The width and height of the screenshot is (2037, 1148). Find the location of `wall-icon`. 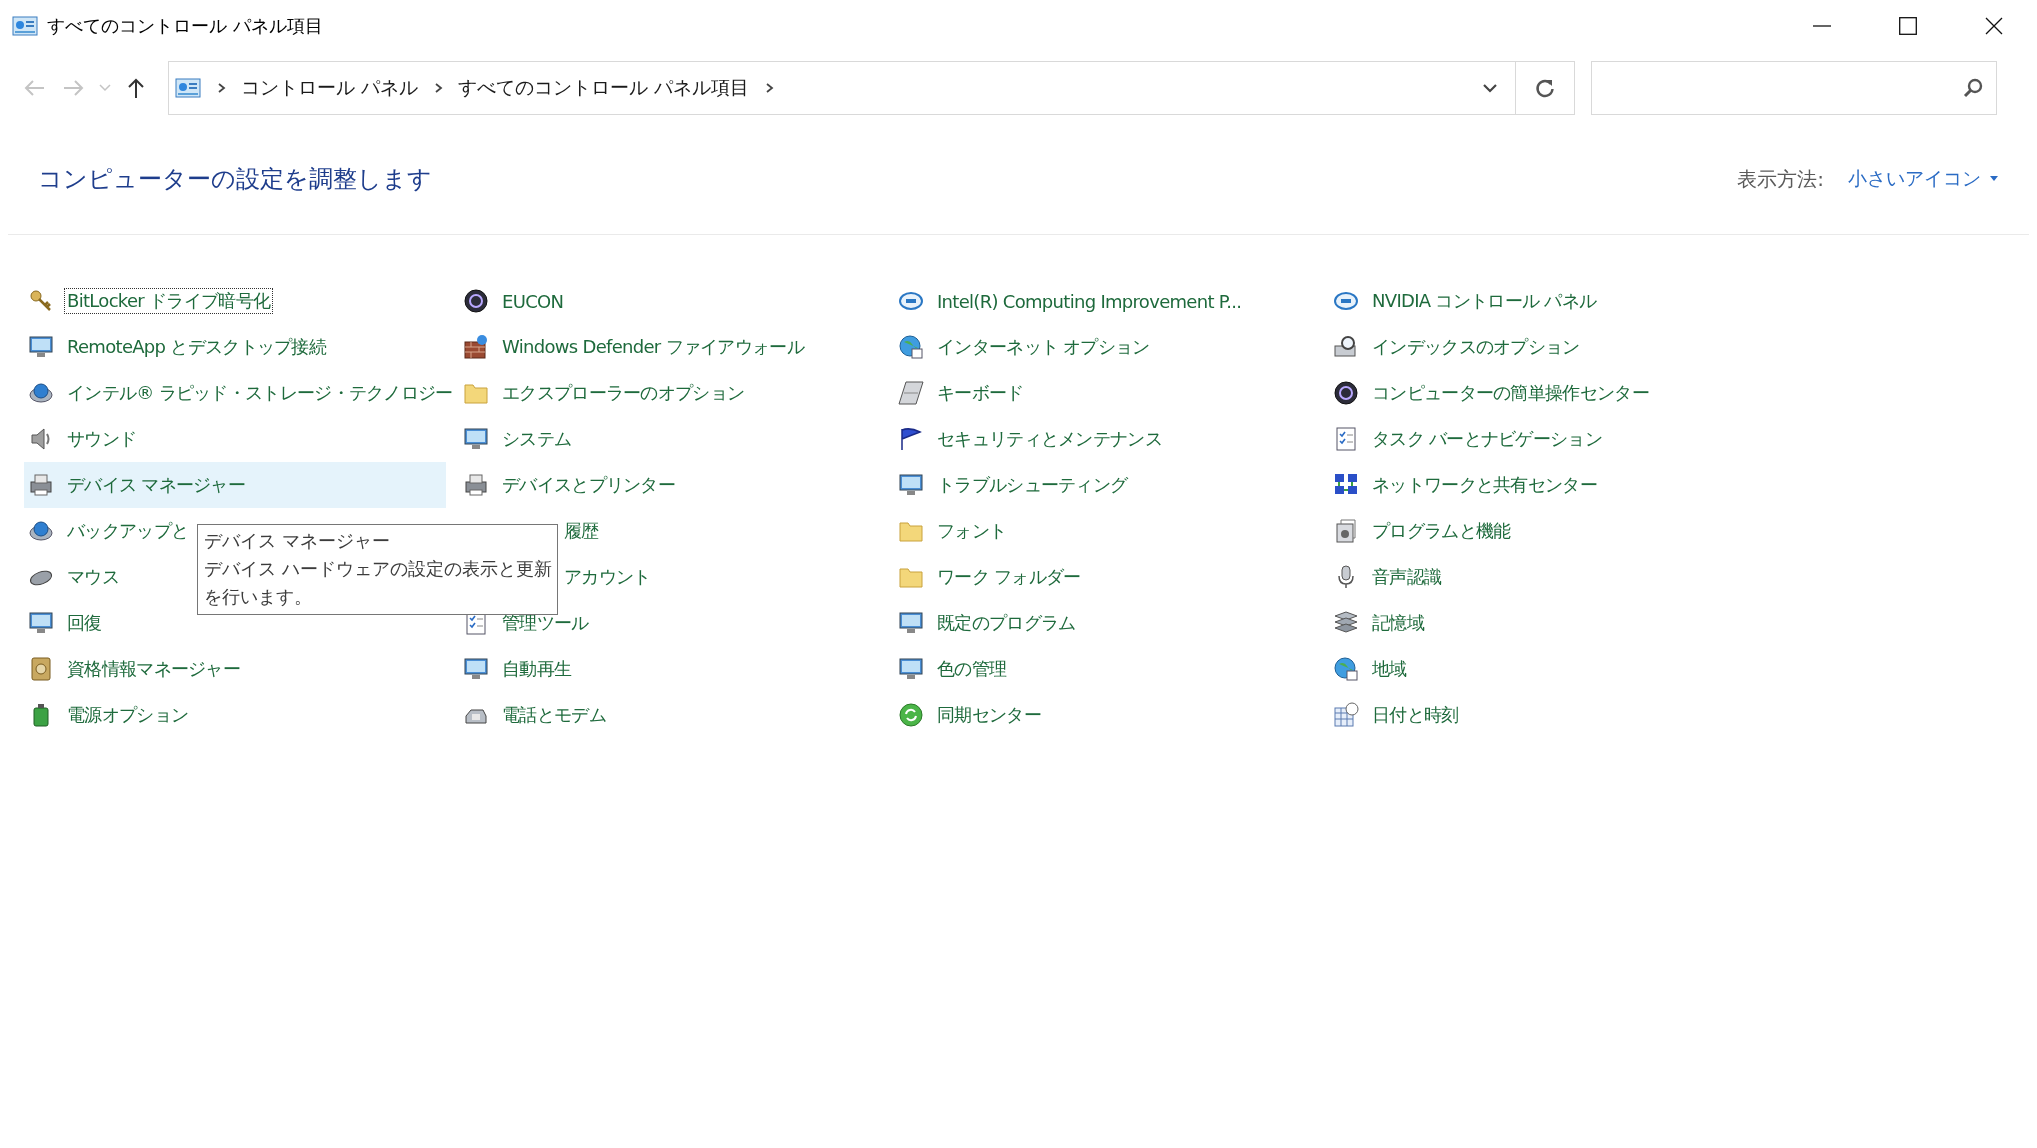

wall-icon is located at coordinates (476, 347).